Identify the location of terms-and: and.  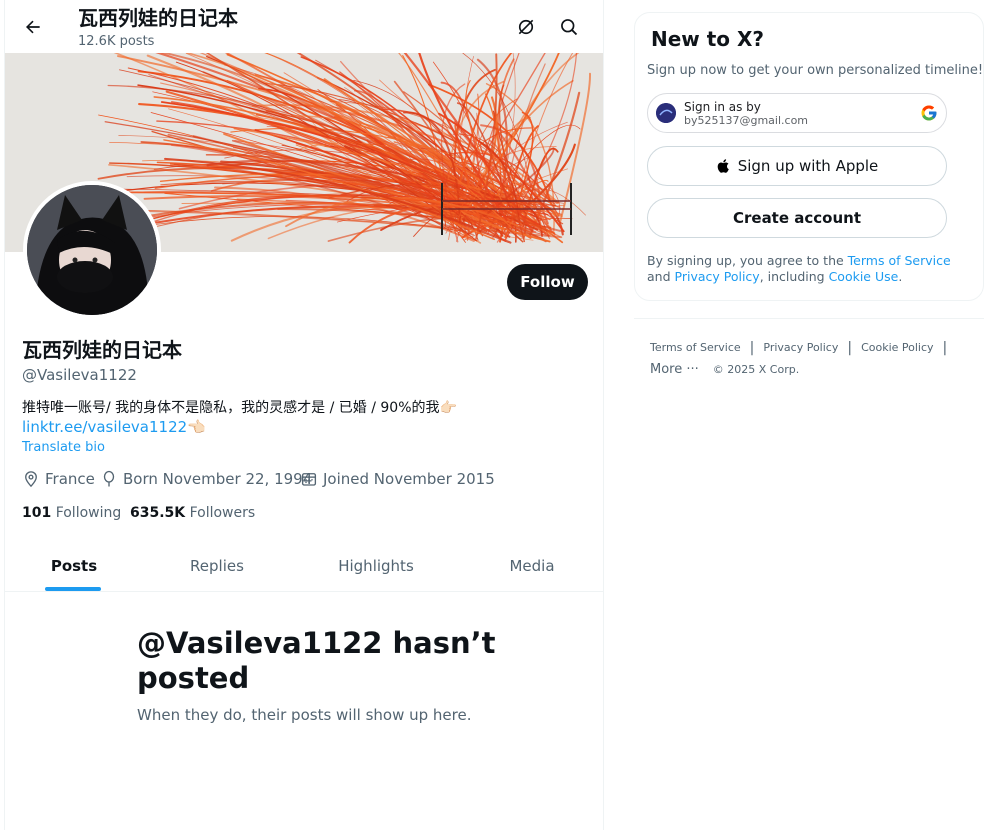
(659, 276).